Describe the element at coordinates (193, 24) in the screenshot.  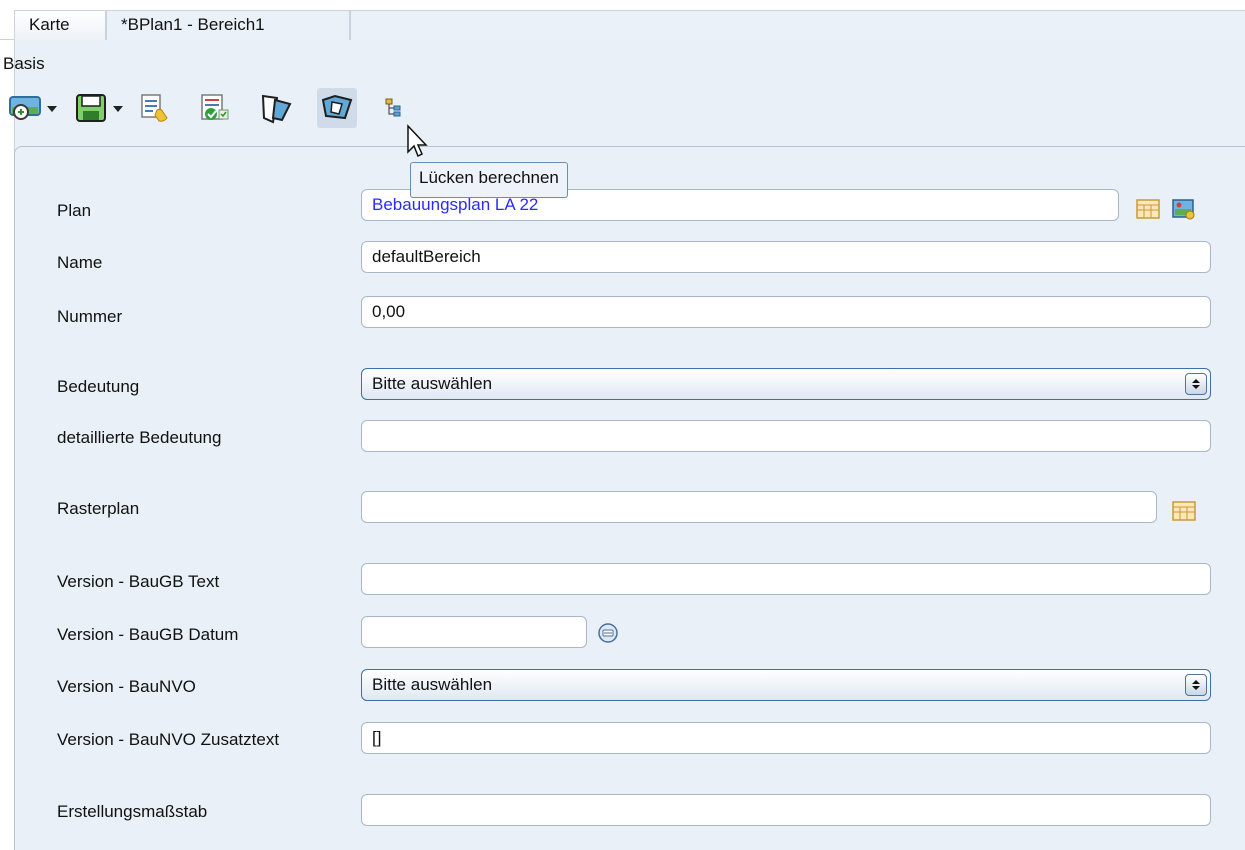
I see `tab-bplan-bereich-label: *BPlan1 - Bereich1` at that location.